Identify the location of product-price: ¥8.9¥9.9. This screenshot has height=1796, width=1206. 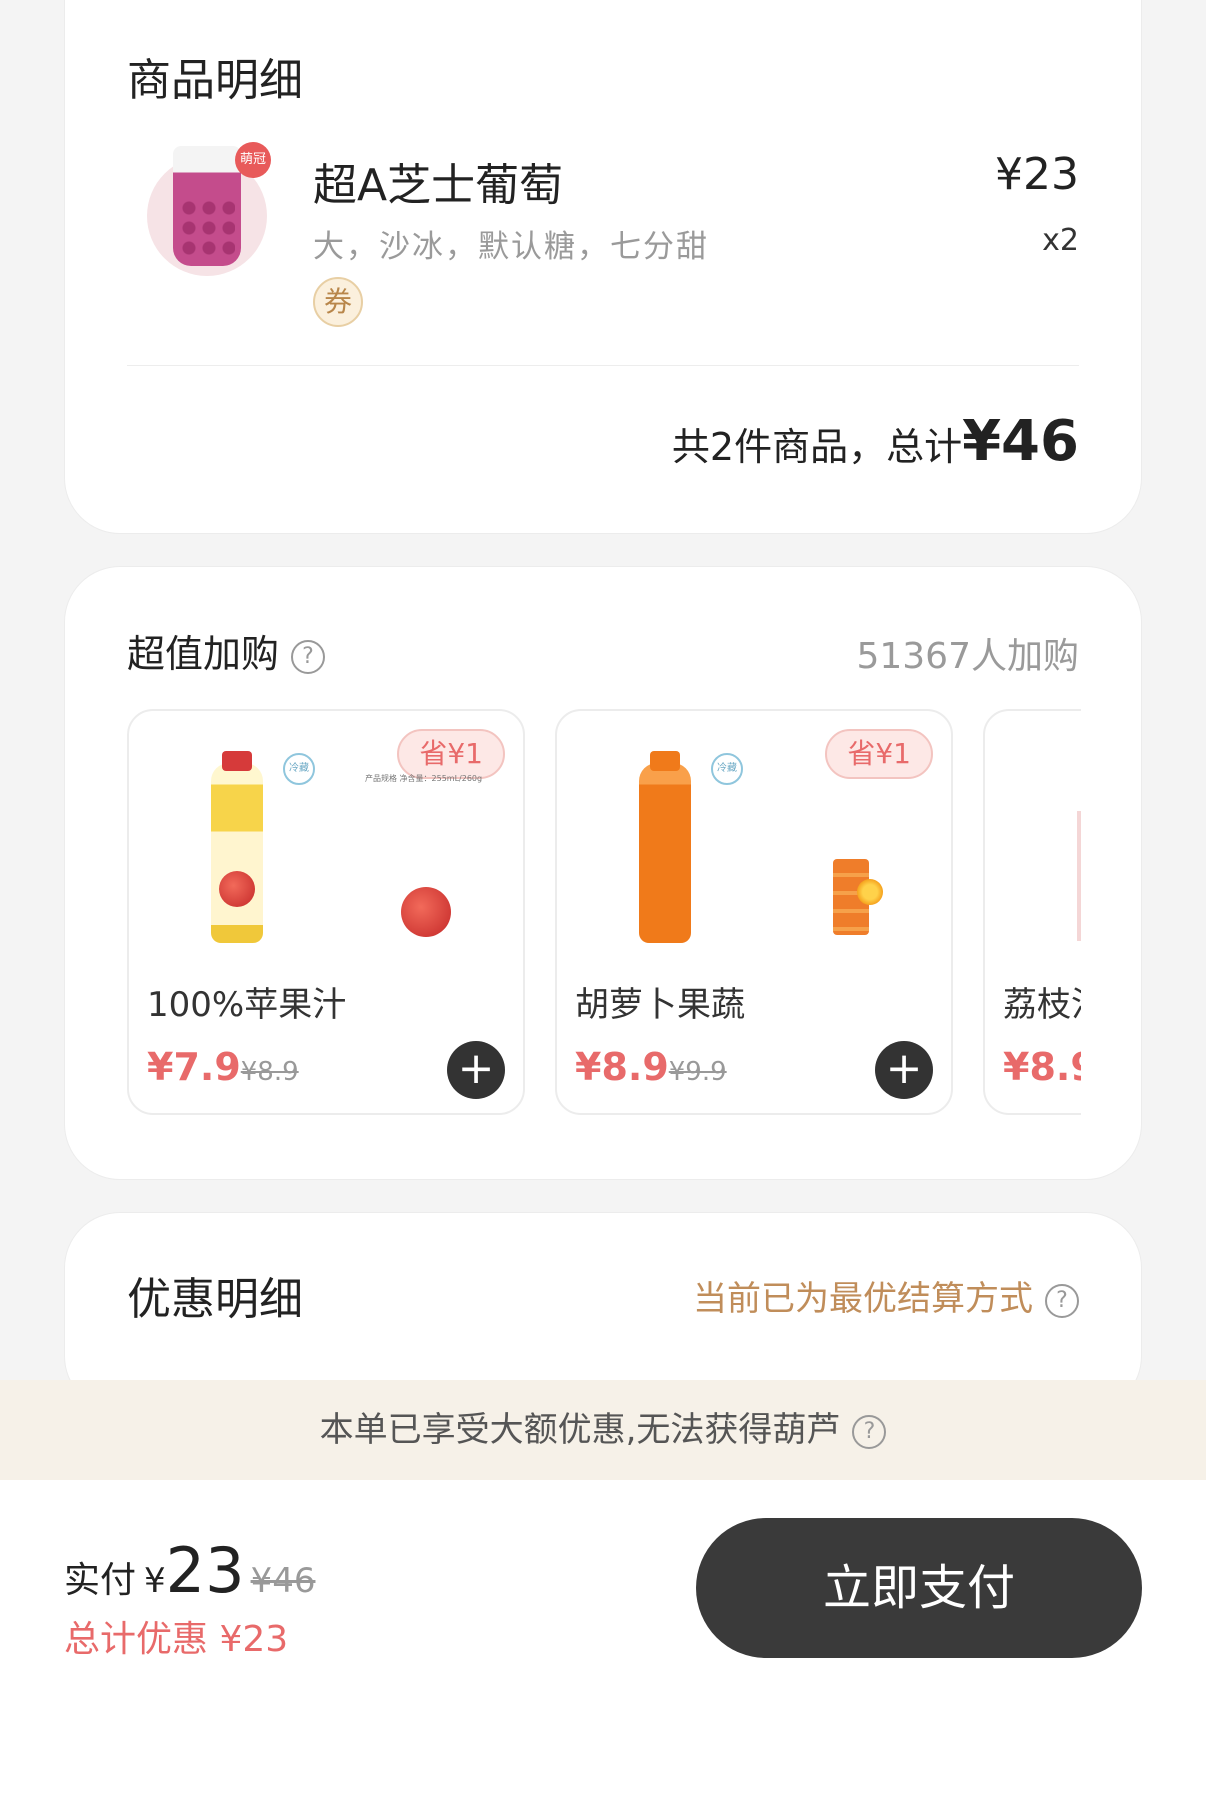
(651, 1067).